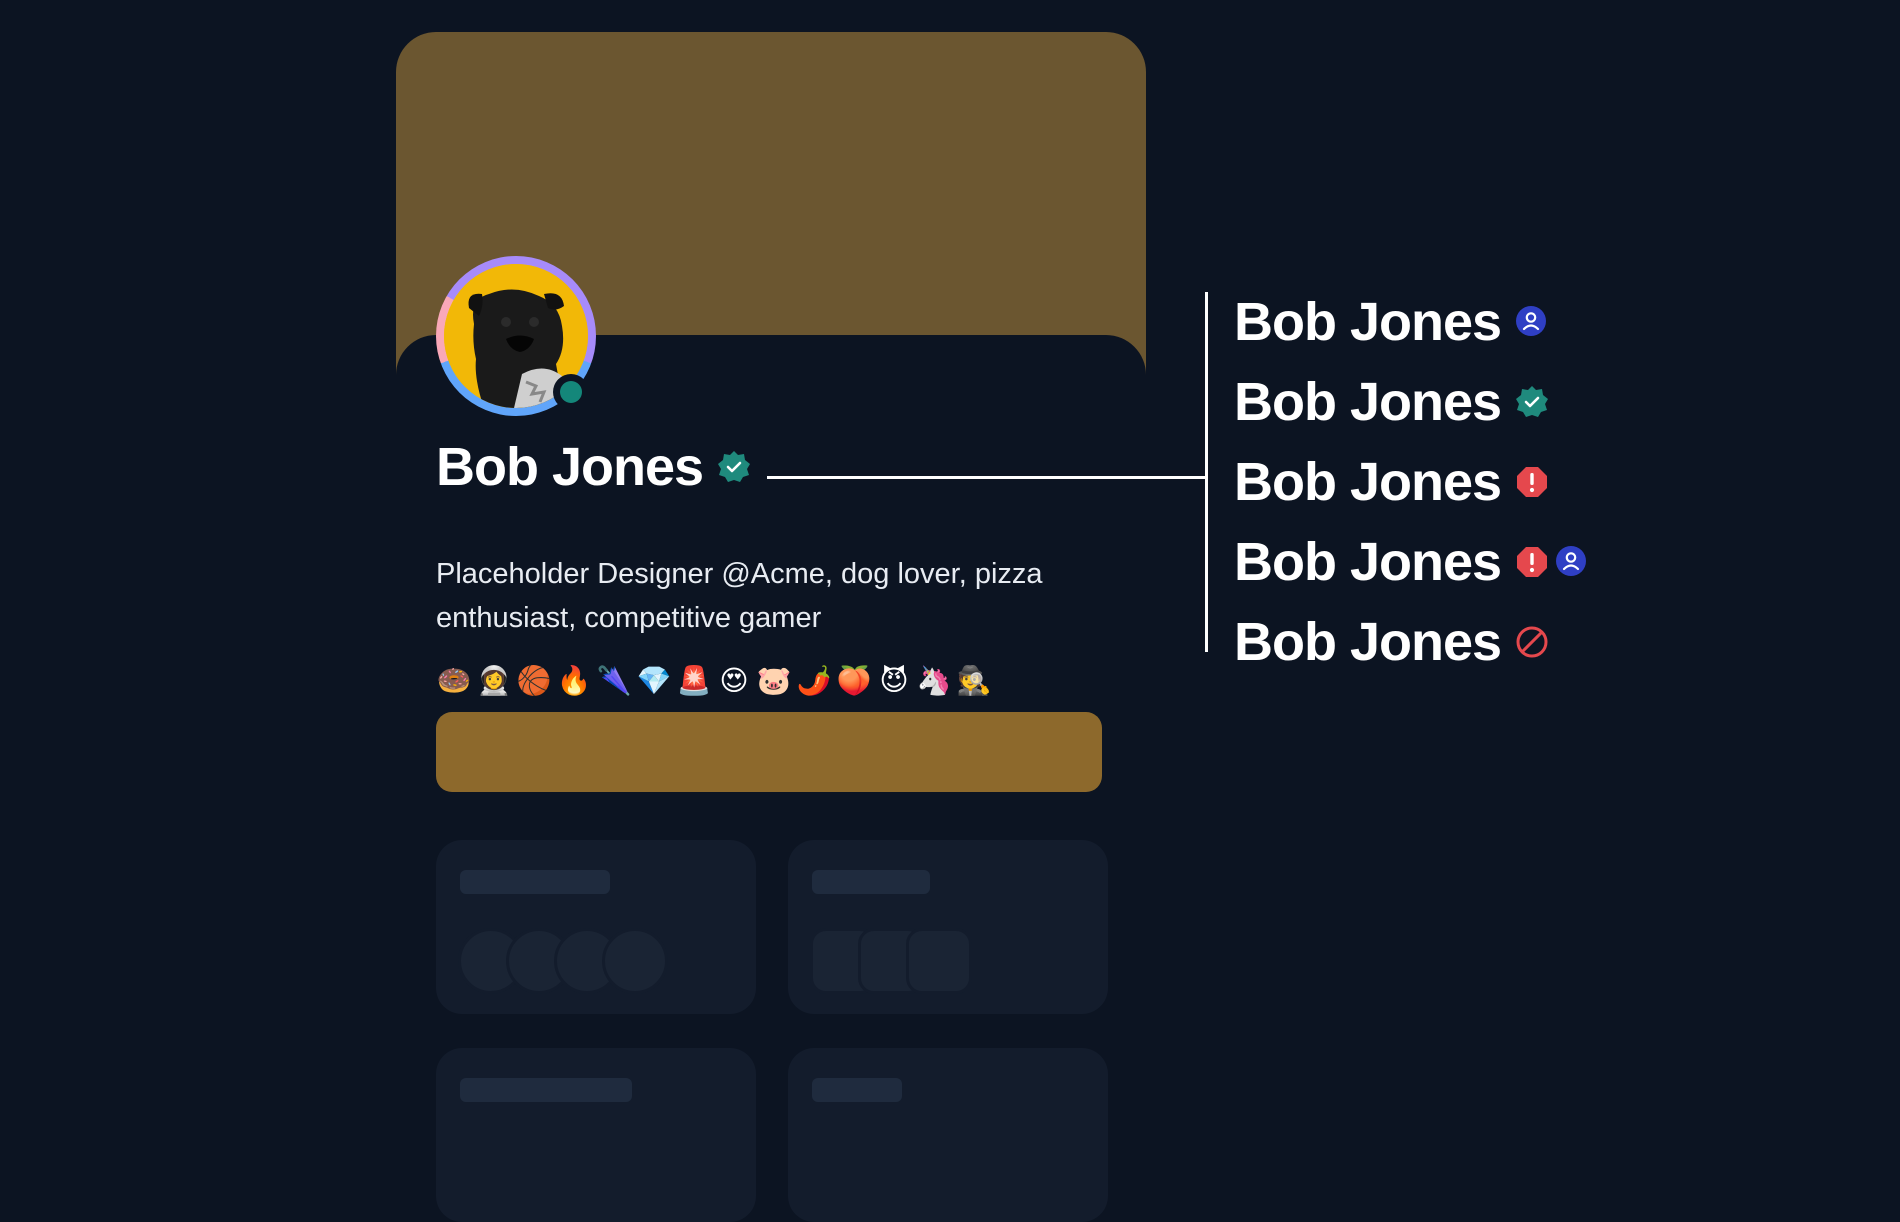  I want to click on emoji-item: 💎, so click(654, 680).